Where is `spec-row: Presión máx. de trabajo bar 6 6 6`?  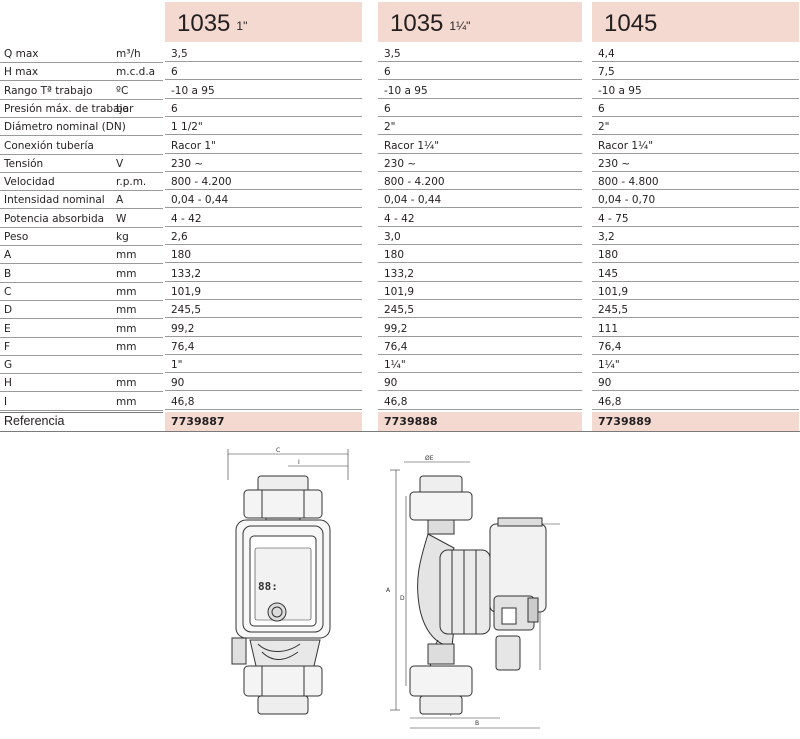
spec-row: Presión máx. de trabajo bar 6 6 6 is located at coordinates (400, 109).